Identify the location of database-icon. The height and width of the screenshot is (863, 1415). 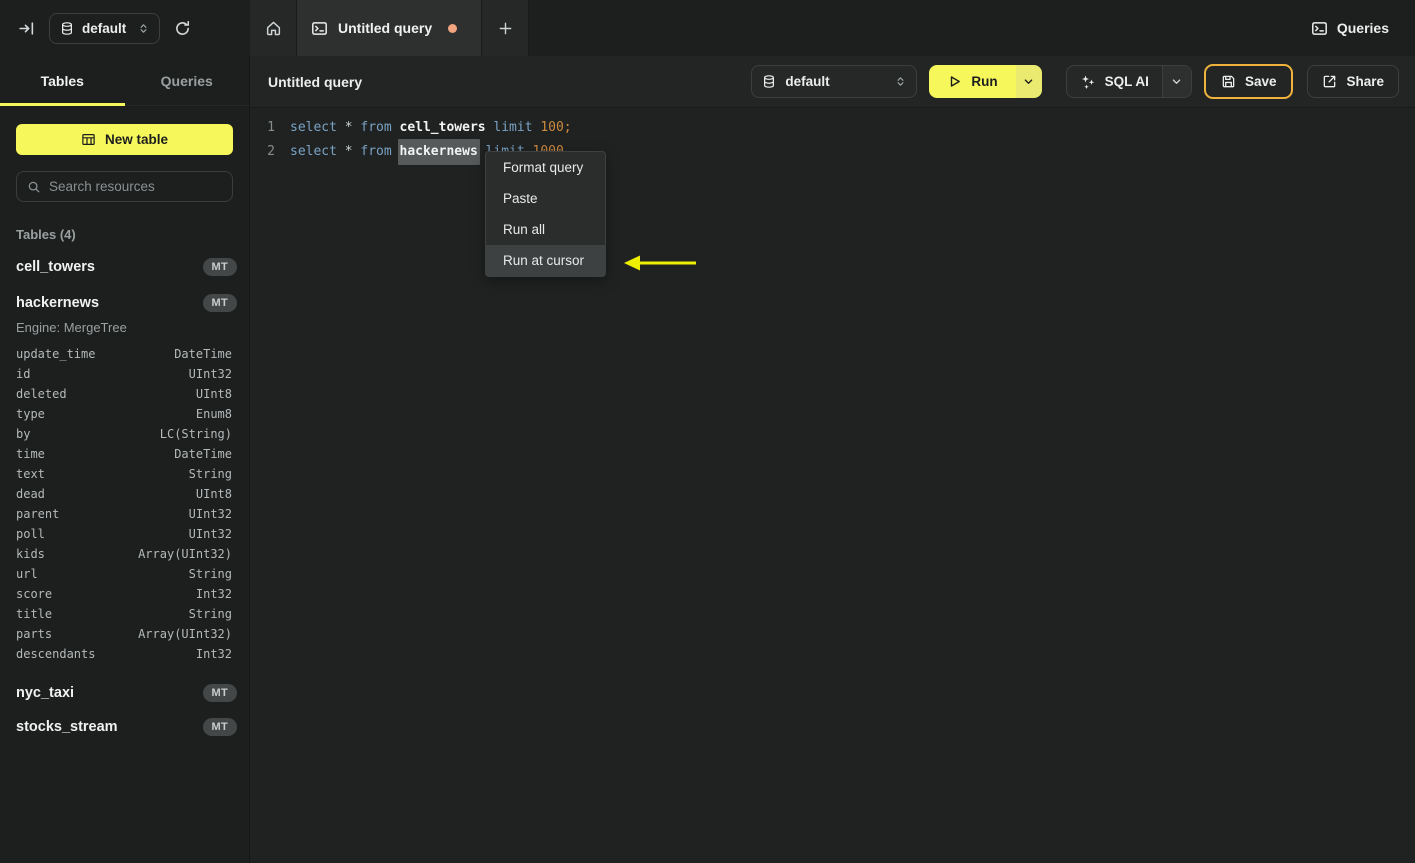
(67, 28).